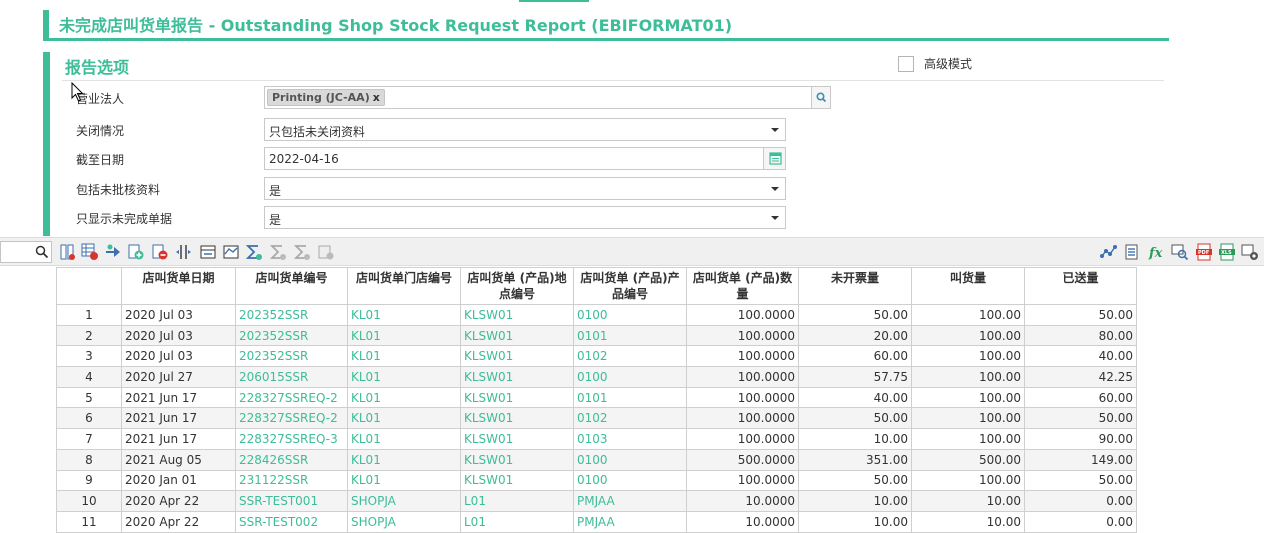 This screenshot has width=1264, height=533. I want to click on add-sheet-icon, so click(136, 252).